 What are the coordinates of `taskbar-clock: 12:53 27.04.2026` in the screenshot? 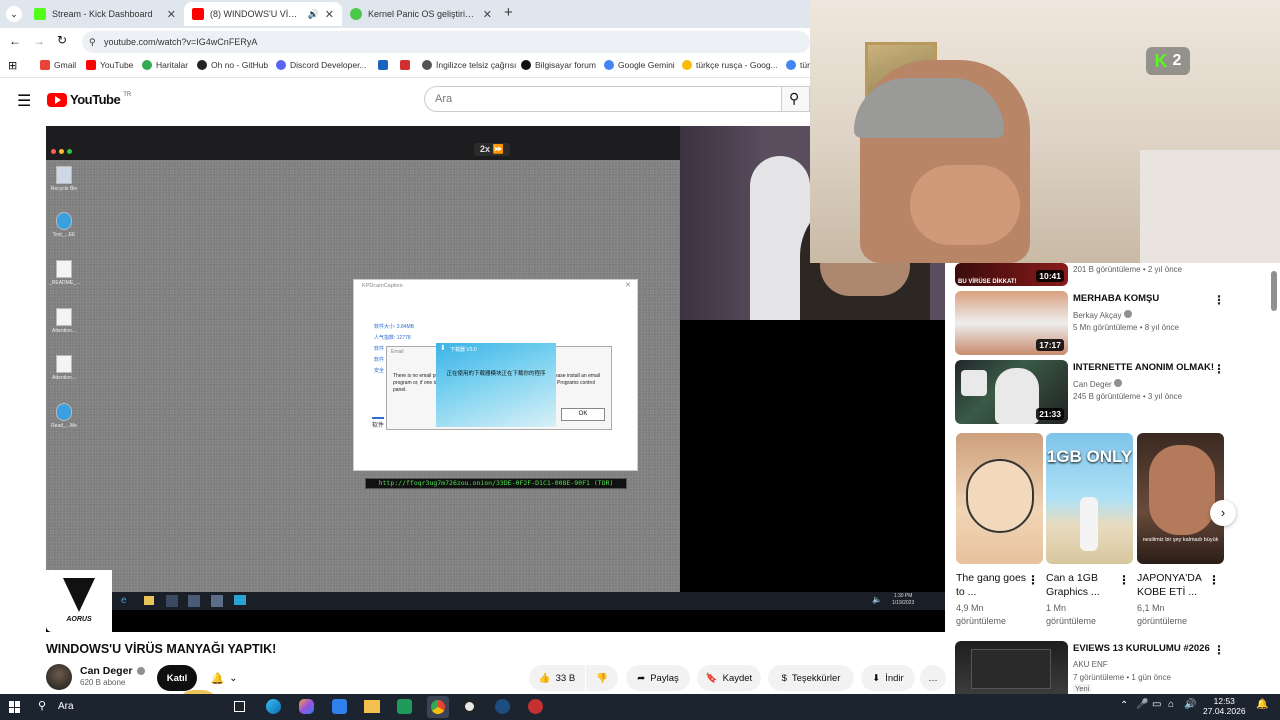 It's located at (1224, 706).